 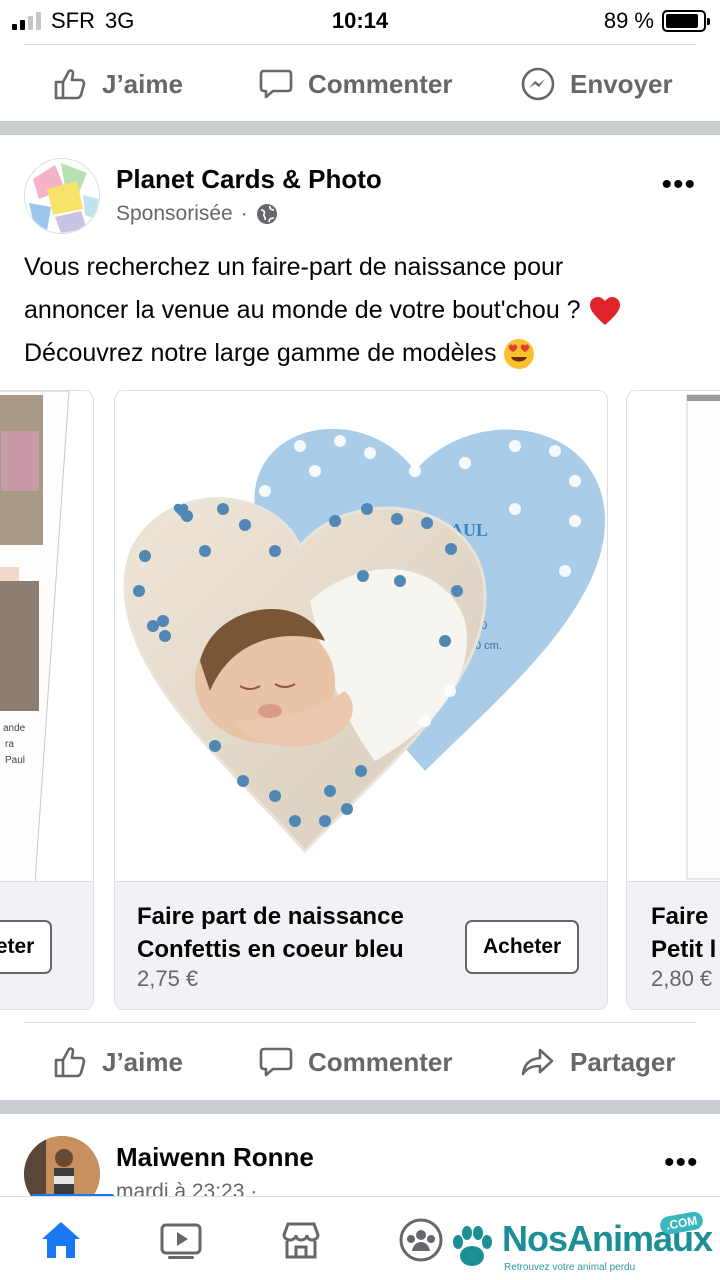 What do you see at coordinates (174, 213) in the screenshot?
I see `sponsored-label: Sponsorisée` at bounding box center [174, 213].